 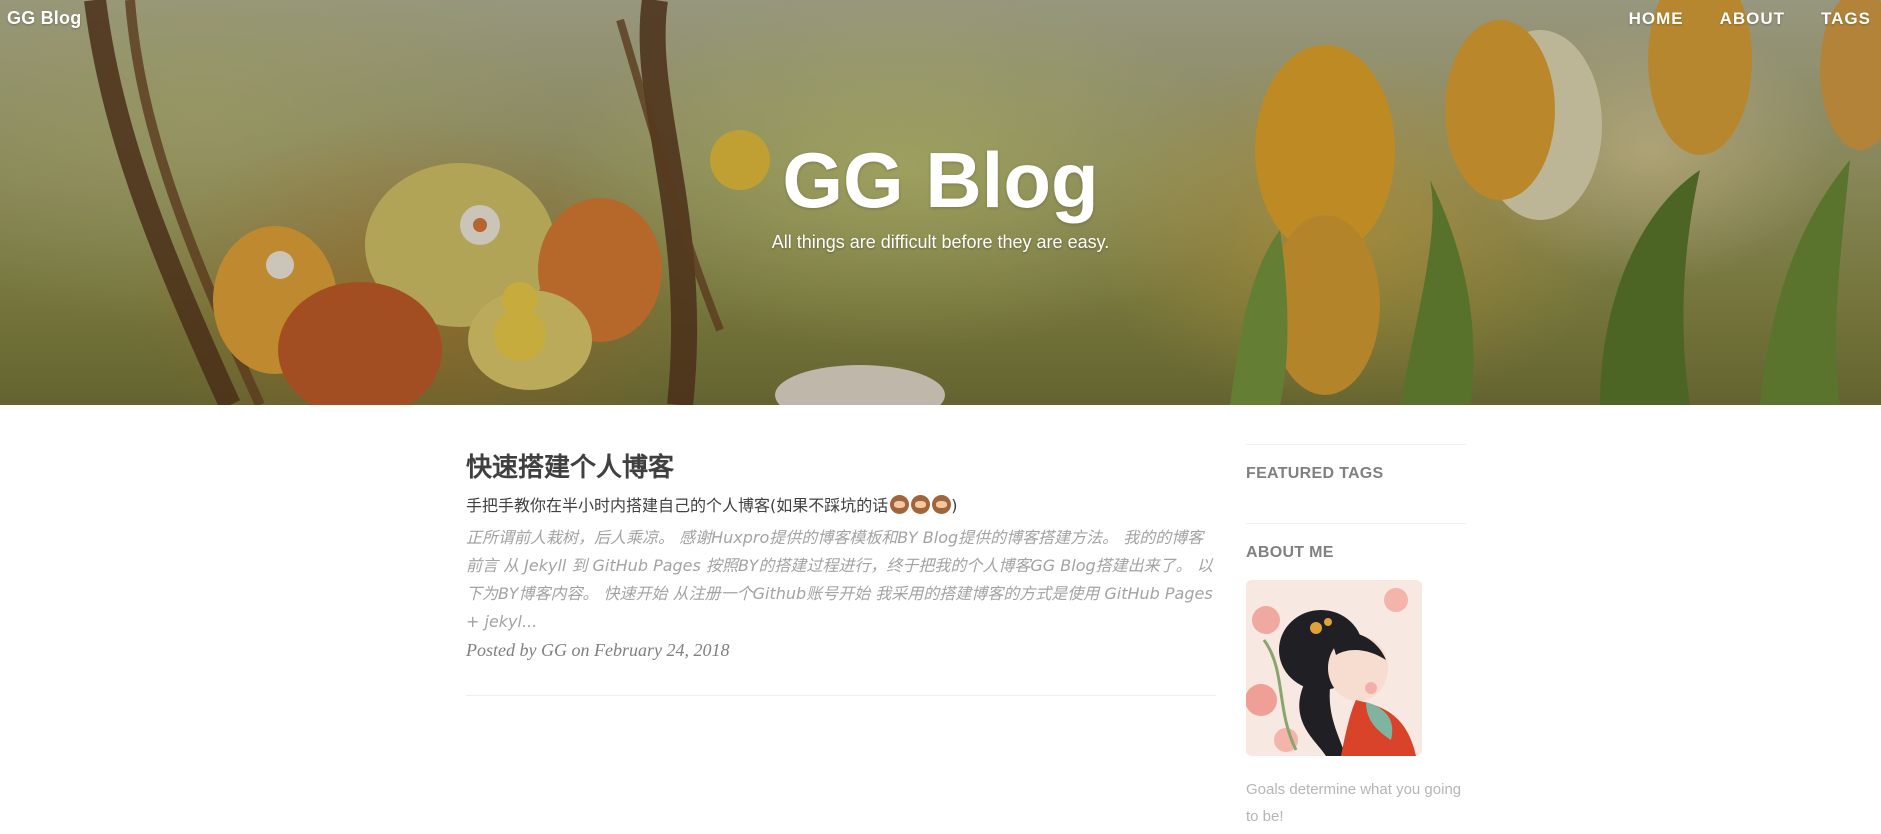 What do you see at coordinates (1356, 474) in the screenshot?
I see `featured-tags-heading: FEATURED TAGS` at bounding box center [1356, 474].